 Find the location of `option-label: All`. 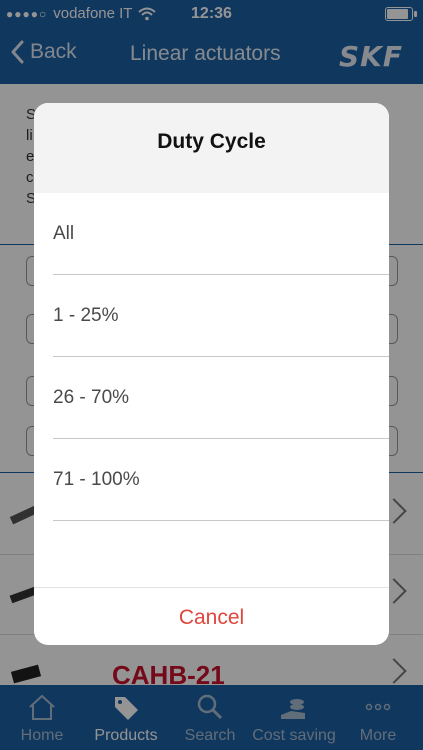

option-label: All is located at coordinates (64, 233).